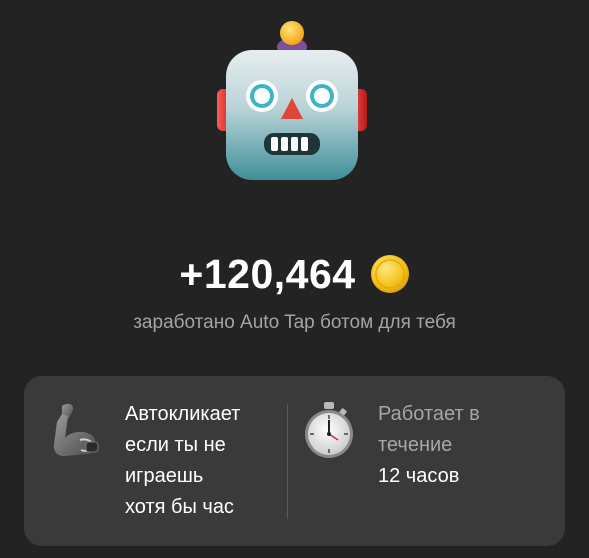 Image resolution: width=589 pixels, height=558 pixels. What do you see at coordinates (429, 414) in the screenshot?
I see `feature-duration-line: Работает в` at bounding box center [429, 414].